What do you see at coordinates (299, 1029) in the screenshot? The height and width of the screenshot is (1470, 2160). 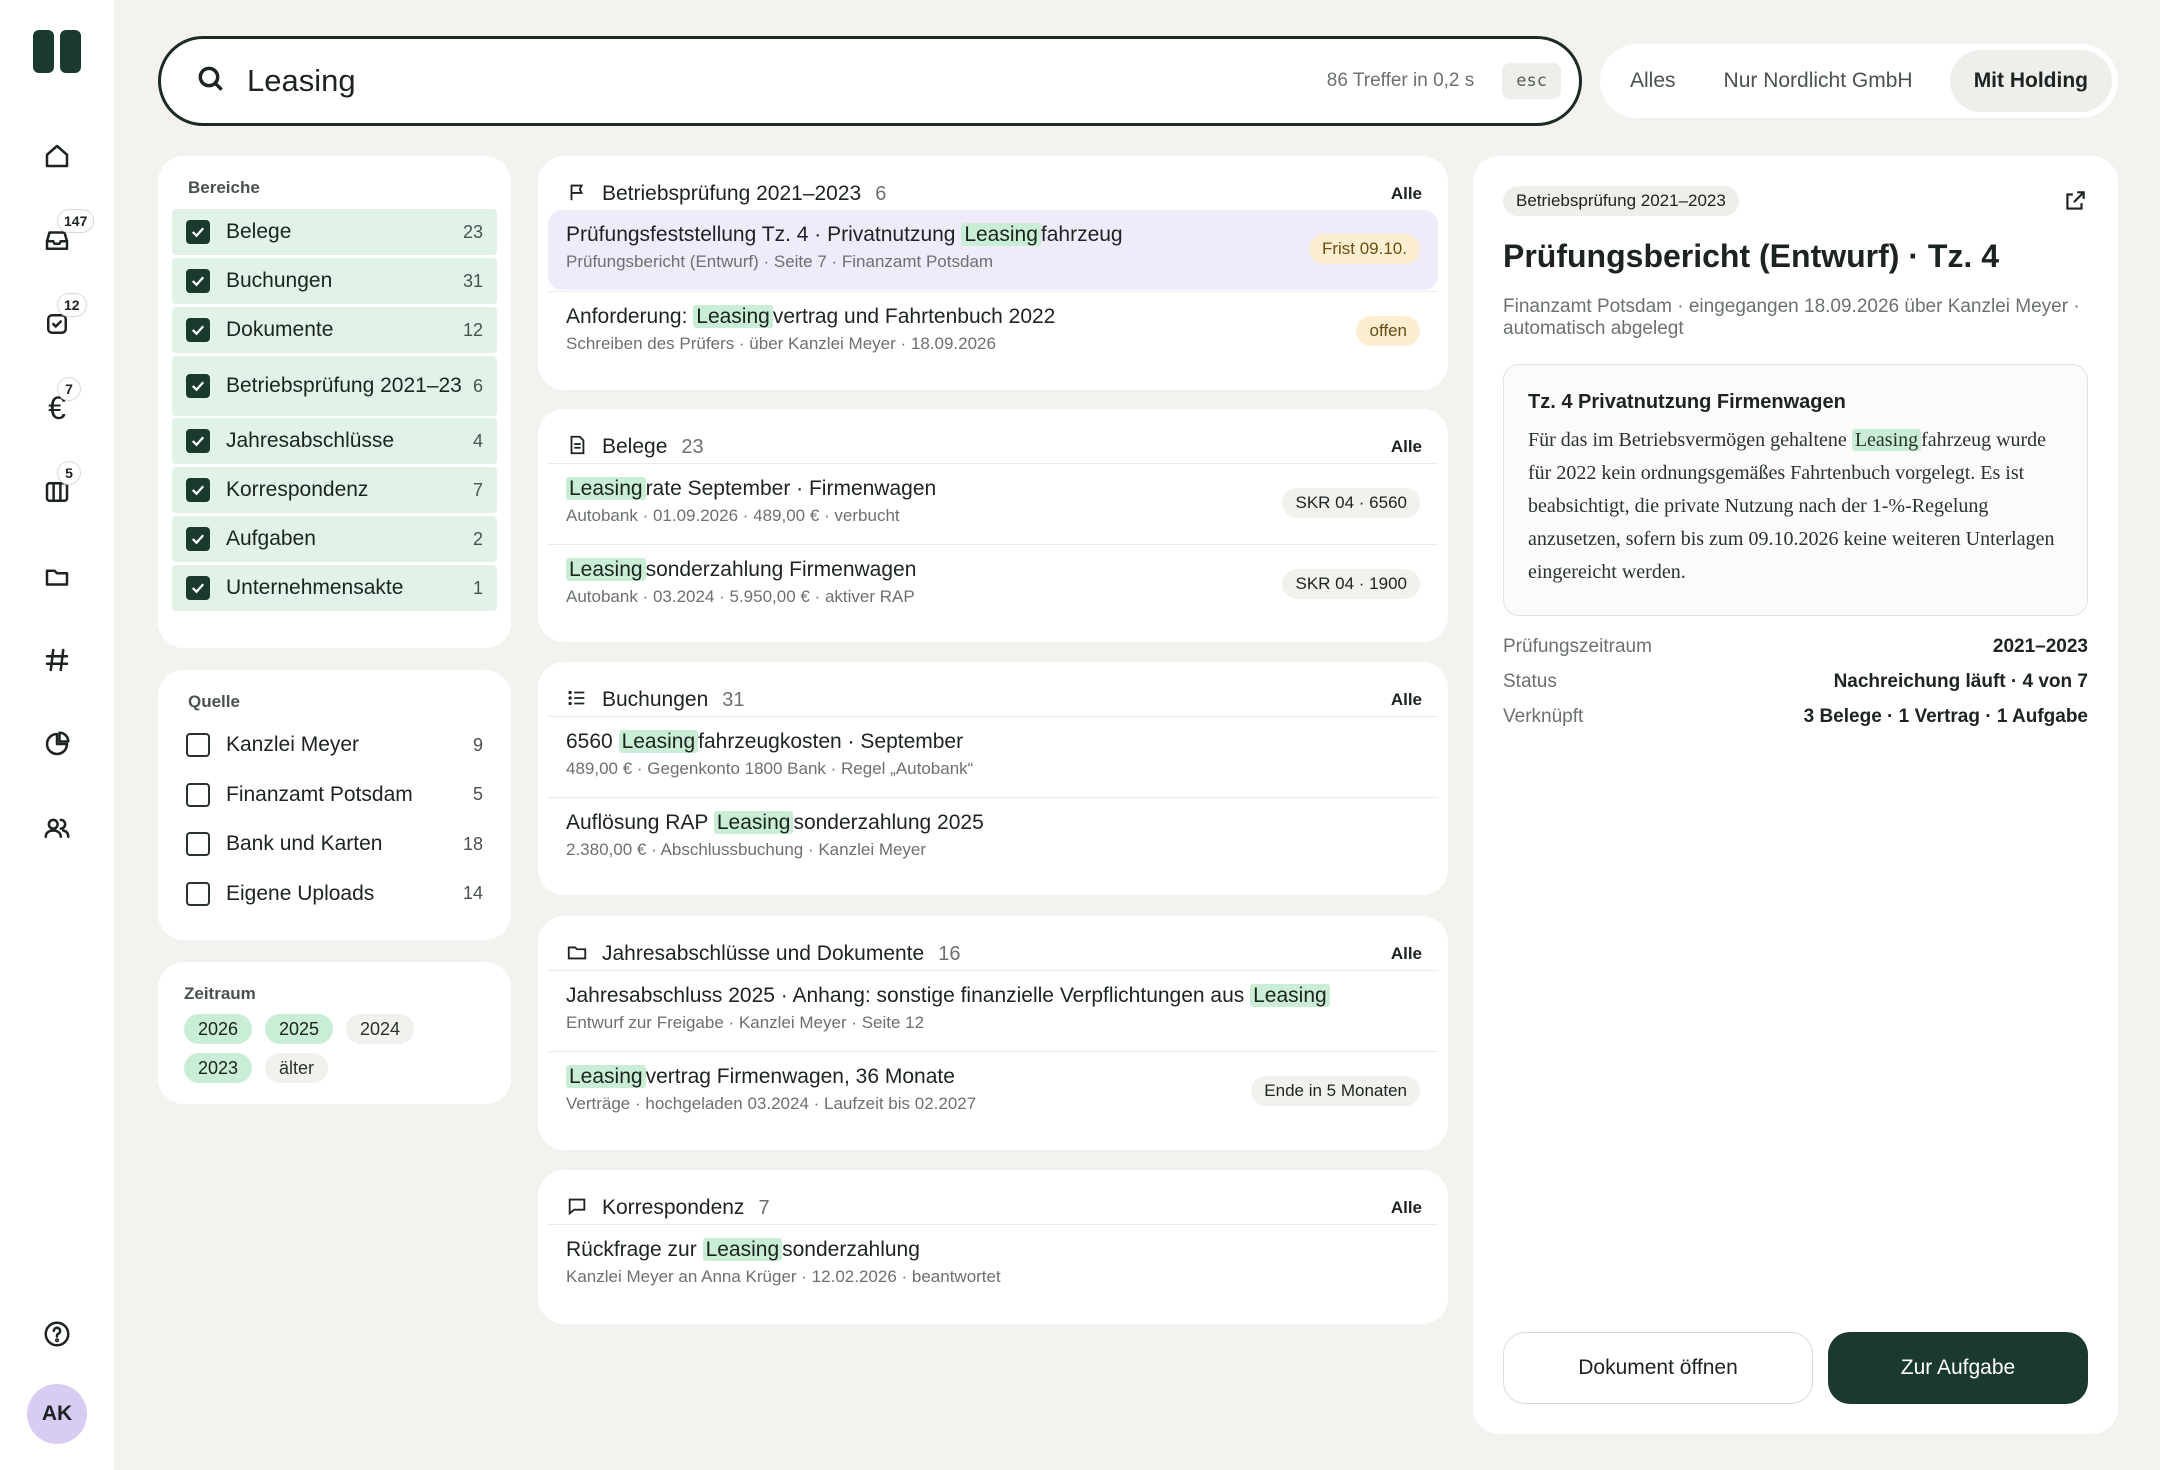 I see `period-chip: 2025` at bounding box center [299, 1029].